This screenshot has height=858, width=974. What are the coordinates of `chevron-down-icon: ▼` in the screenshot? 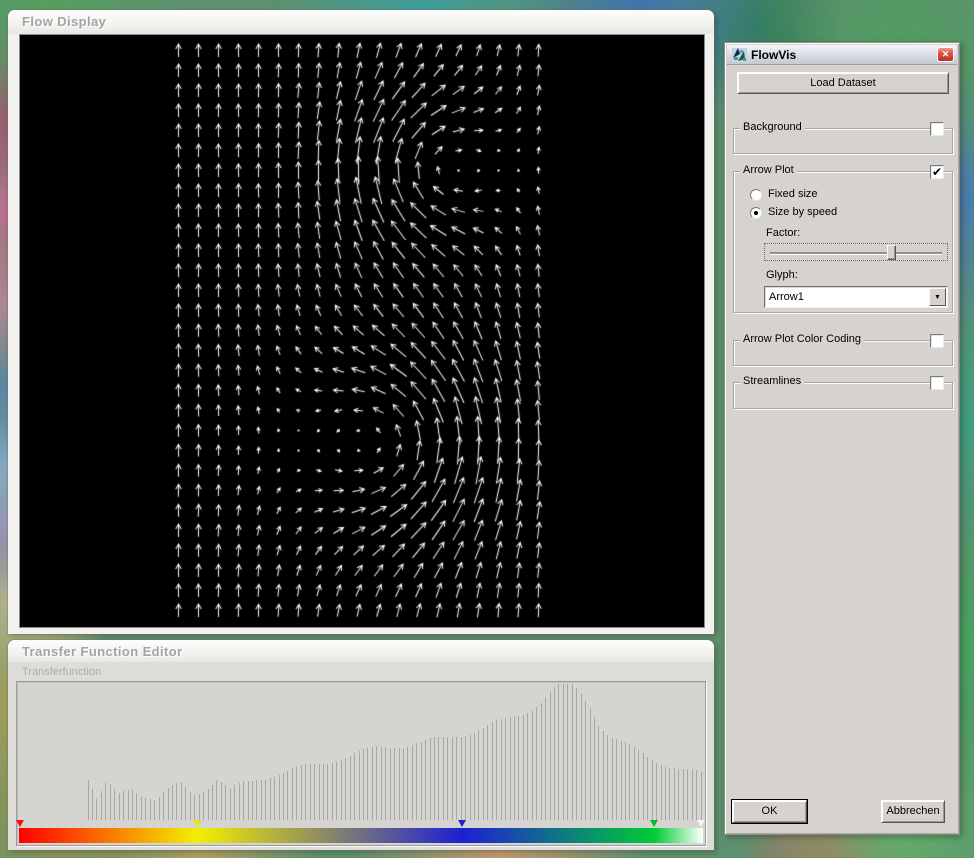 It's located at (937, 297).